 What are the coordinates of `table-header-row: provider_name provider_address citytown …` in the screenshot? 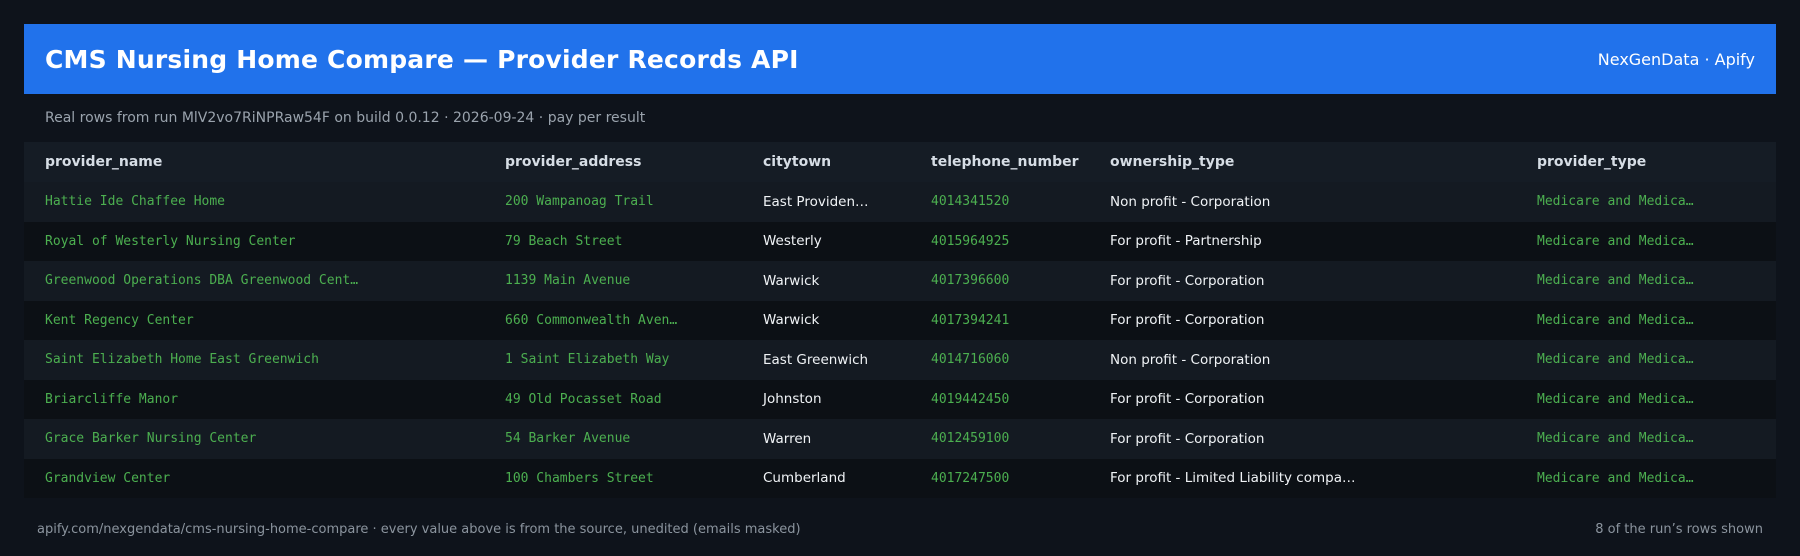 It's located at (900, 162).